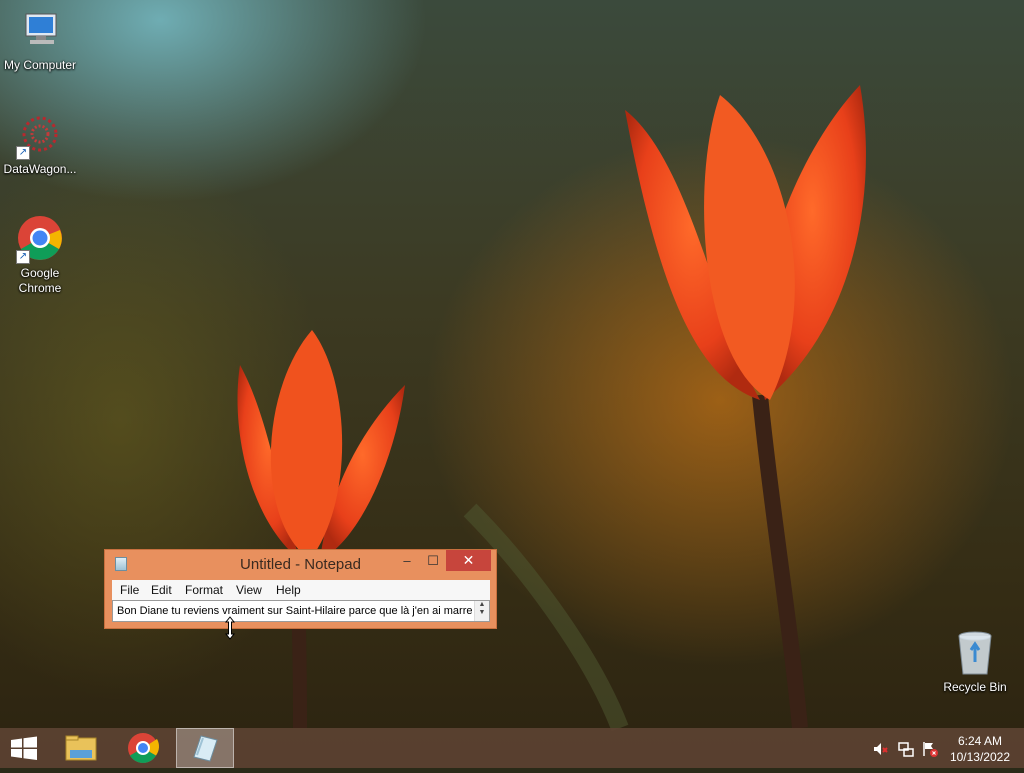 This screenshot has width=1024, height=773. What do you see at coordinates (975, 654) in the screenshot?
I see `recycle-bin-icon` at bounding box center [975, 654].